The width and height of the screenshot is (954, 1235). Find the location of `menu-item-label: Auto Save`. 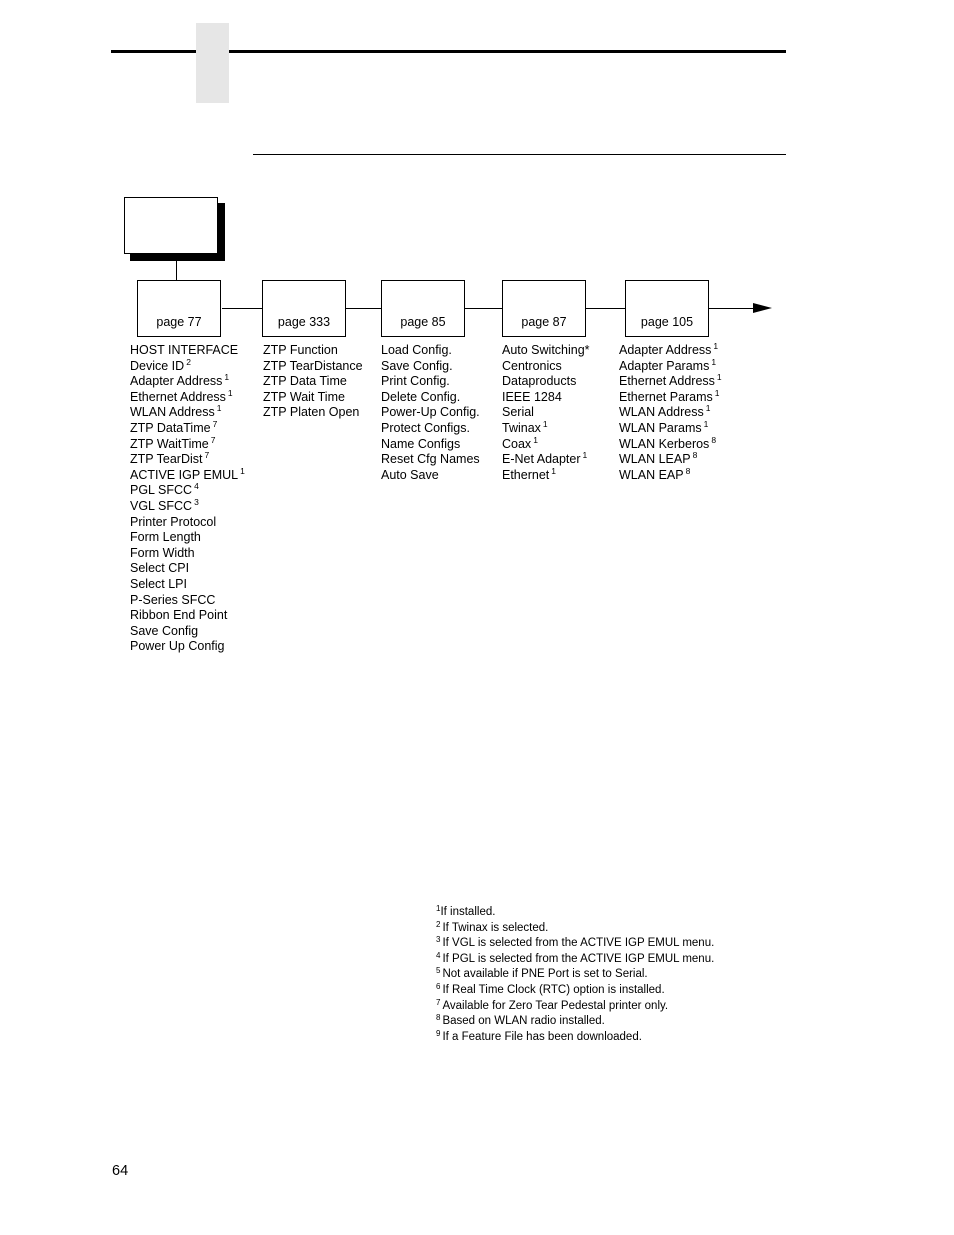

menu-item-label: Auto Save is located at coordinates (410, 474).